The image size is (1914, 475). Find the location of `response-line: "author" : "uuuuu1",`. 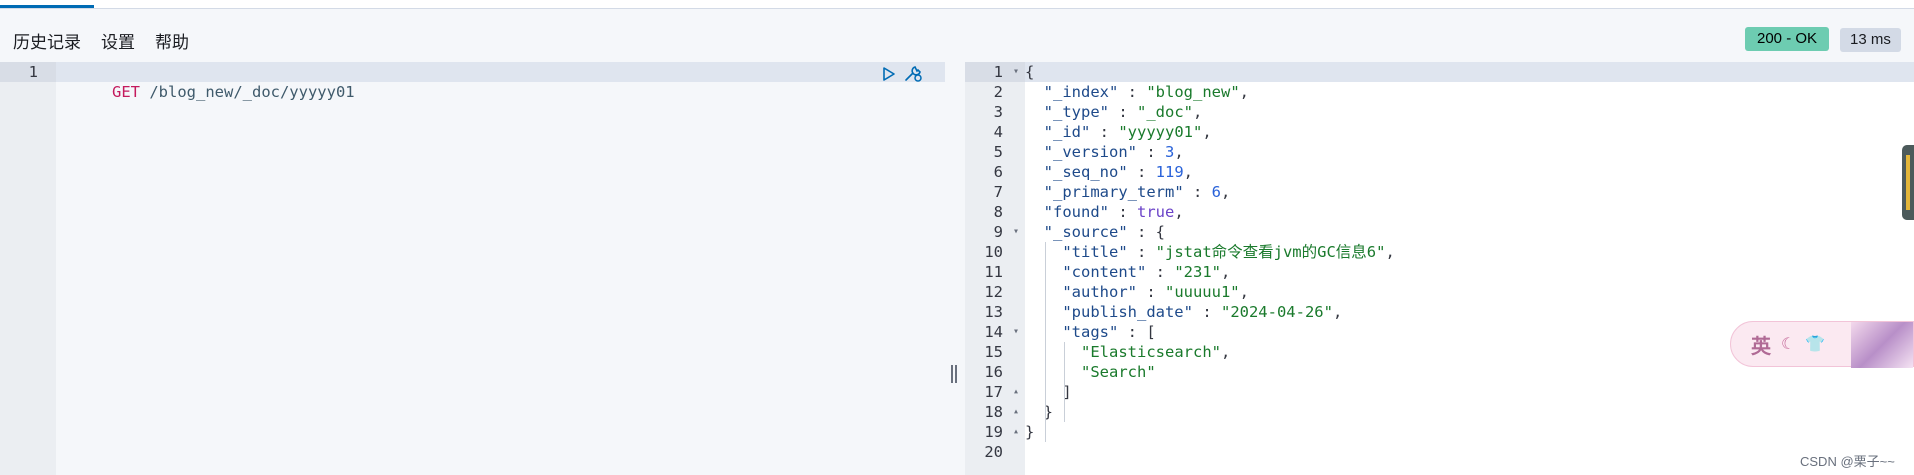

response-line: "author" : "uuuuu1", is located at coordinates (1155, 292).